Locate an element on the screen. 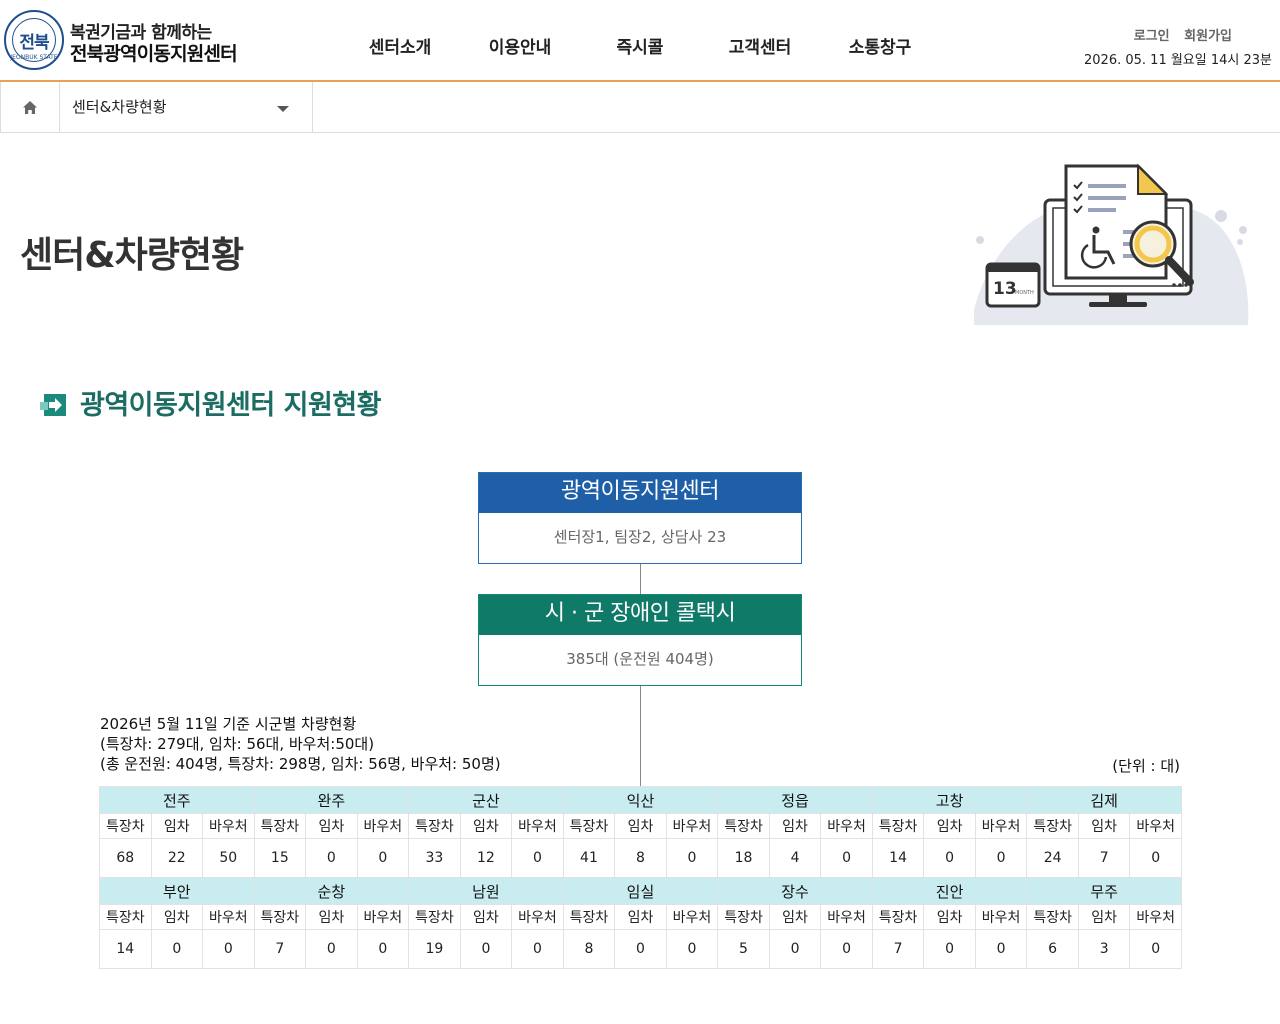  region-header: 군산 is located at coordinates (486, 800).